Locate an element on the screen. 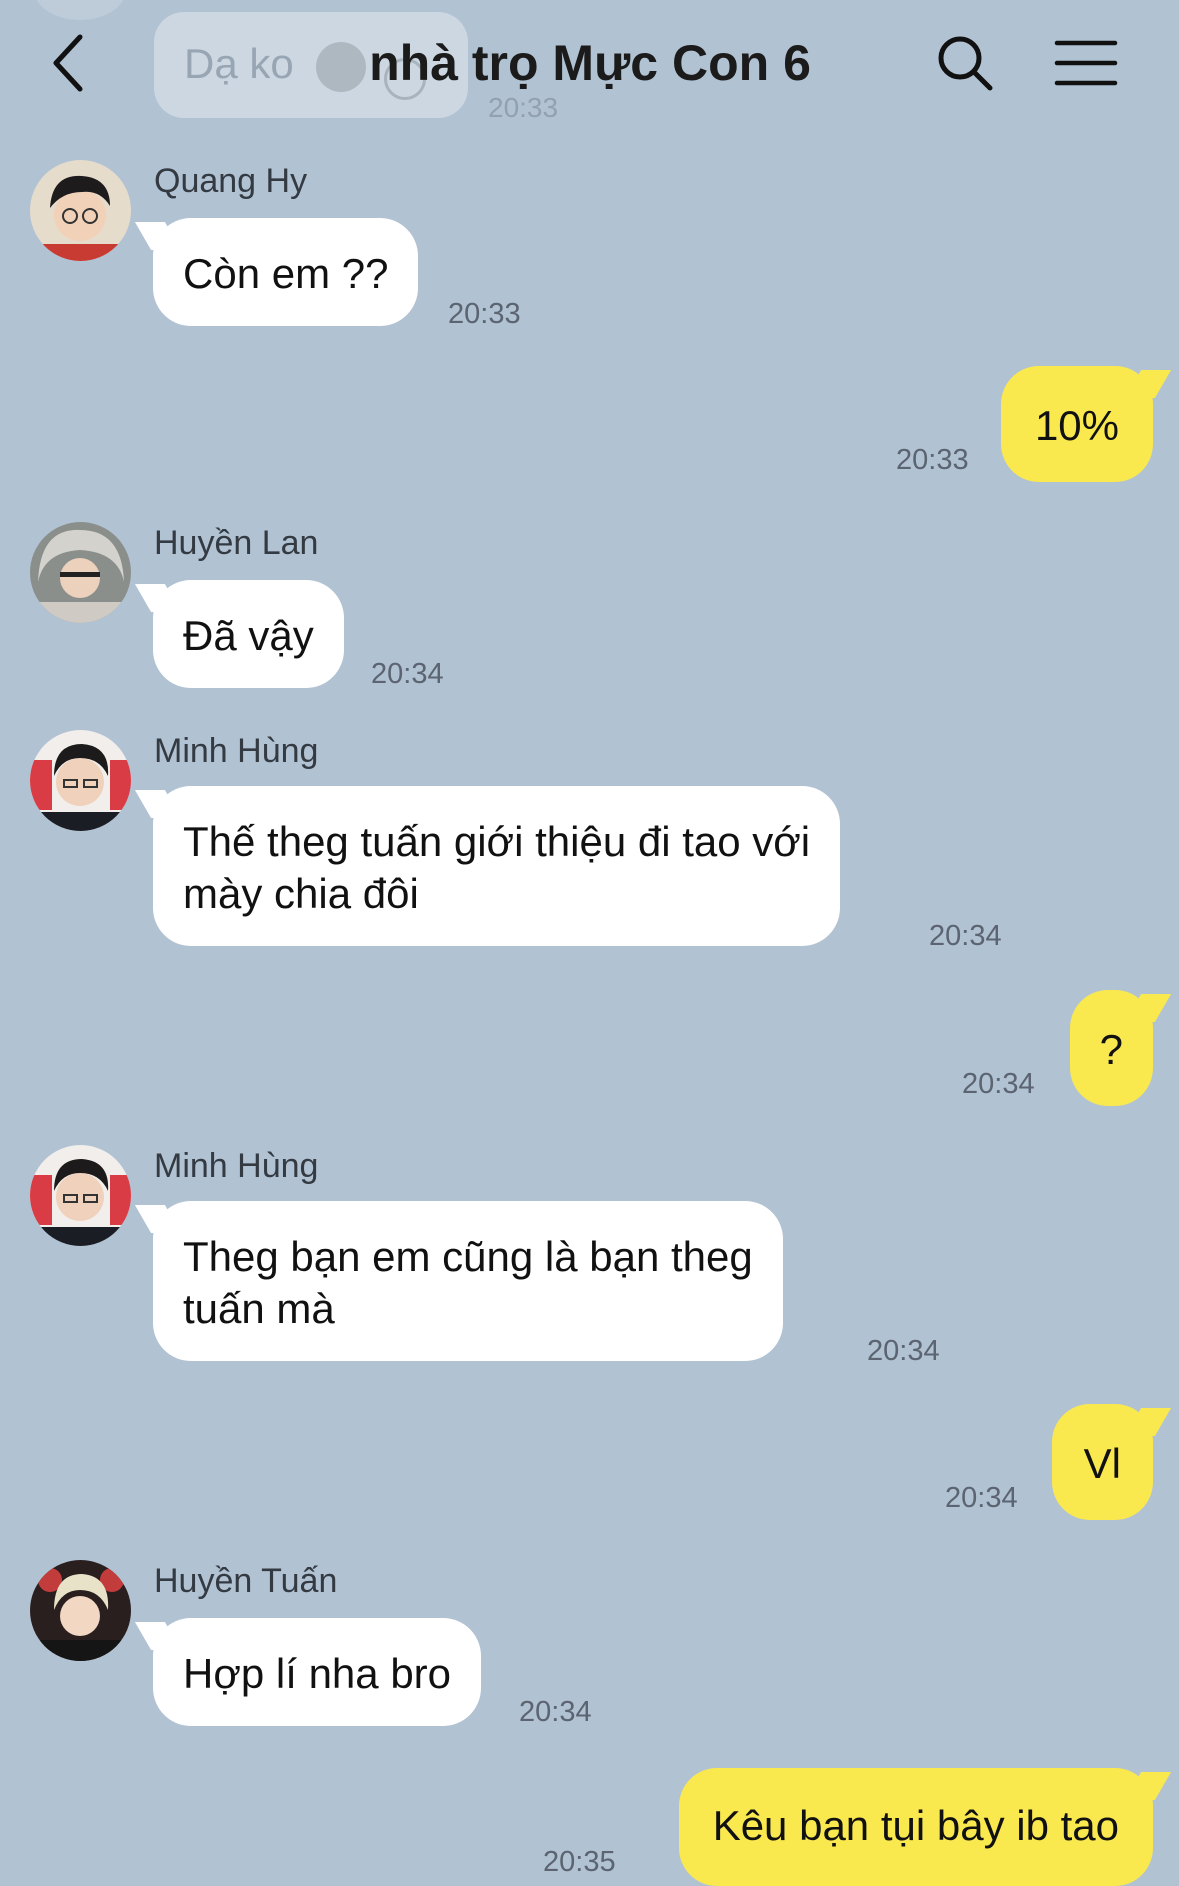 The image size is (1179, 1886). message-bubble: Vl is located at coordinates (1102, 1462).